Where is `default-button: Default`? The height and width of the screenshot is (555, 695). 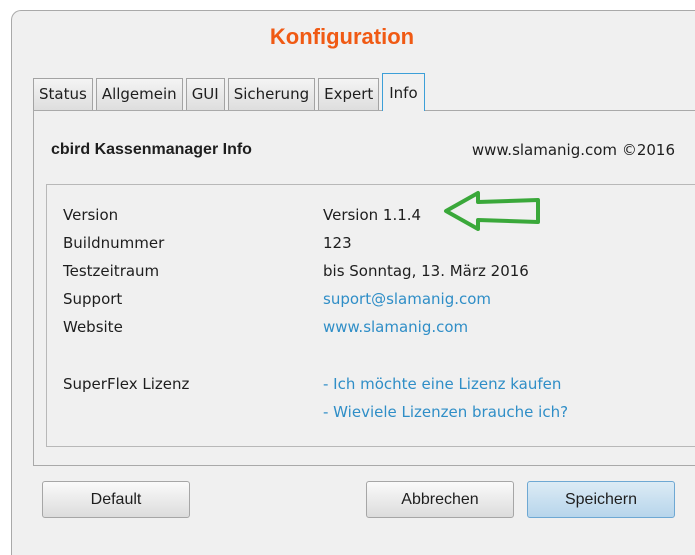
default-button: Default is located at coordinates (116, 499).